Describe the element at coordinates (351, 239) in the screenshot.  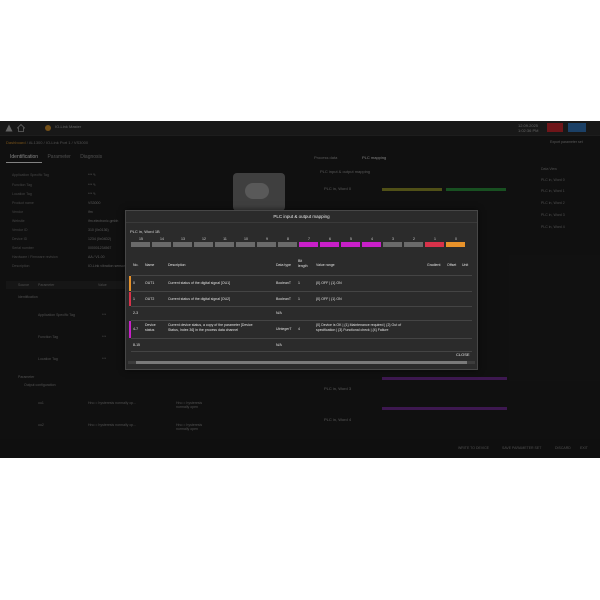
I see `bit-number: 5` at that location.